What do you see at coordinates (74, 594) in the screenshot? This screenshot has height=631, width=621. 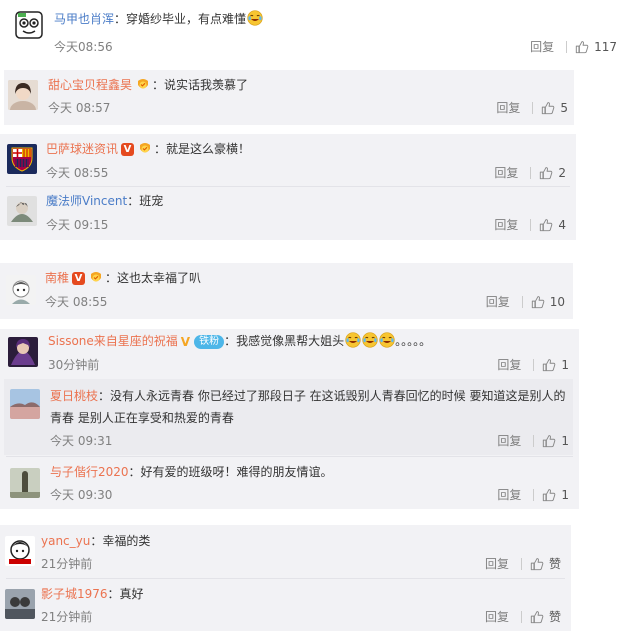 I see `comment-author: 影子城1976` at bounding box center [74, 594].